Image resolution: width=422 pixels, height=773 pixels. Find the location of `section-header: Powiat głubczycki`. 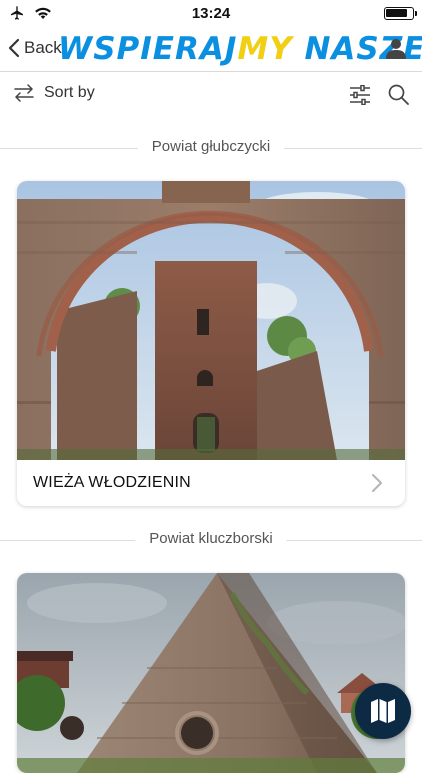

section-header: Powiat głubczycki is located at coordinates (211, 148).